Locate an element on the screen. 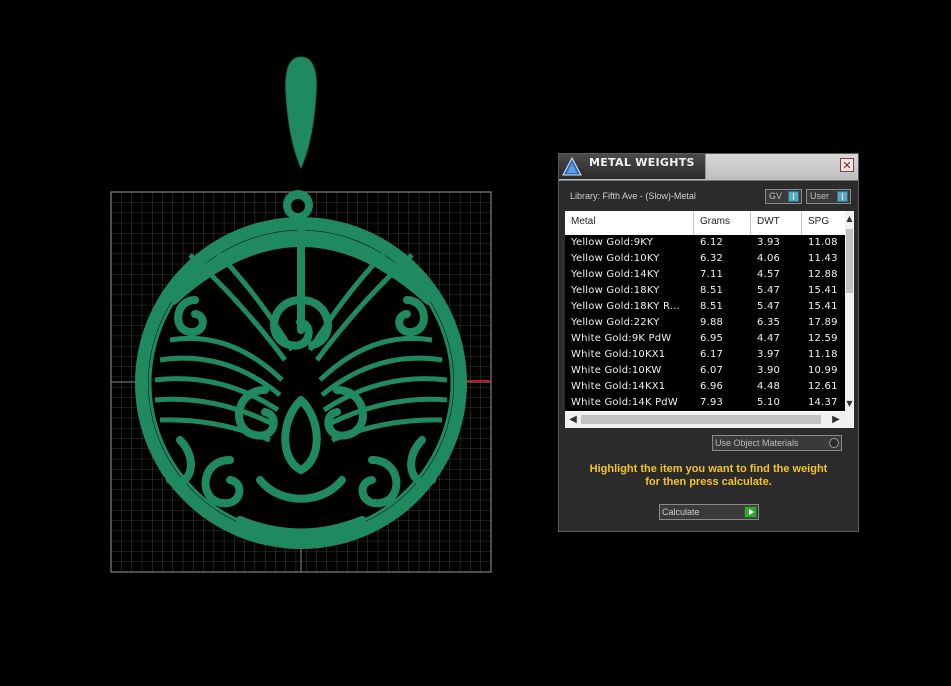 The width and height of the screenshot is (951, 686). dwt-cell: 4.47 is located at coordinates (769, 338).